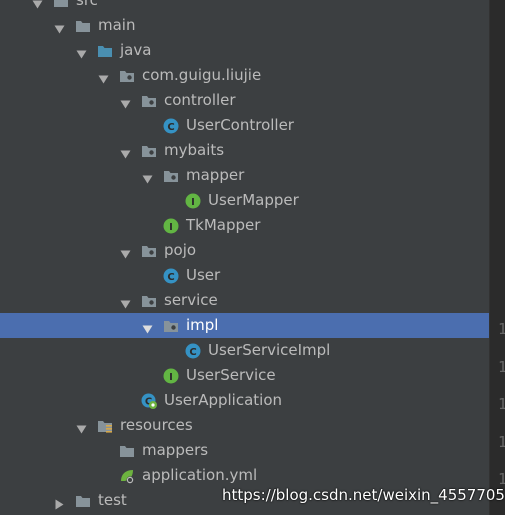 This screenshot has height=515, width=505. Describe the element at coordinates (244, 250) in the screenshot. I see `tree-row-pojo: pojo` at that location.